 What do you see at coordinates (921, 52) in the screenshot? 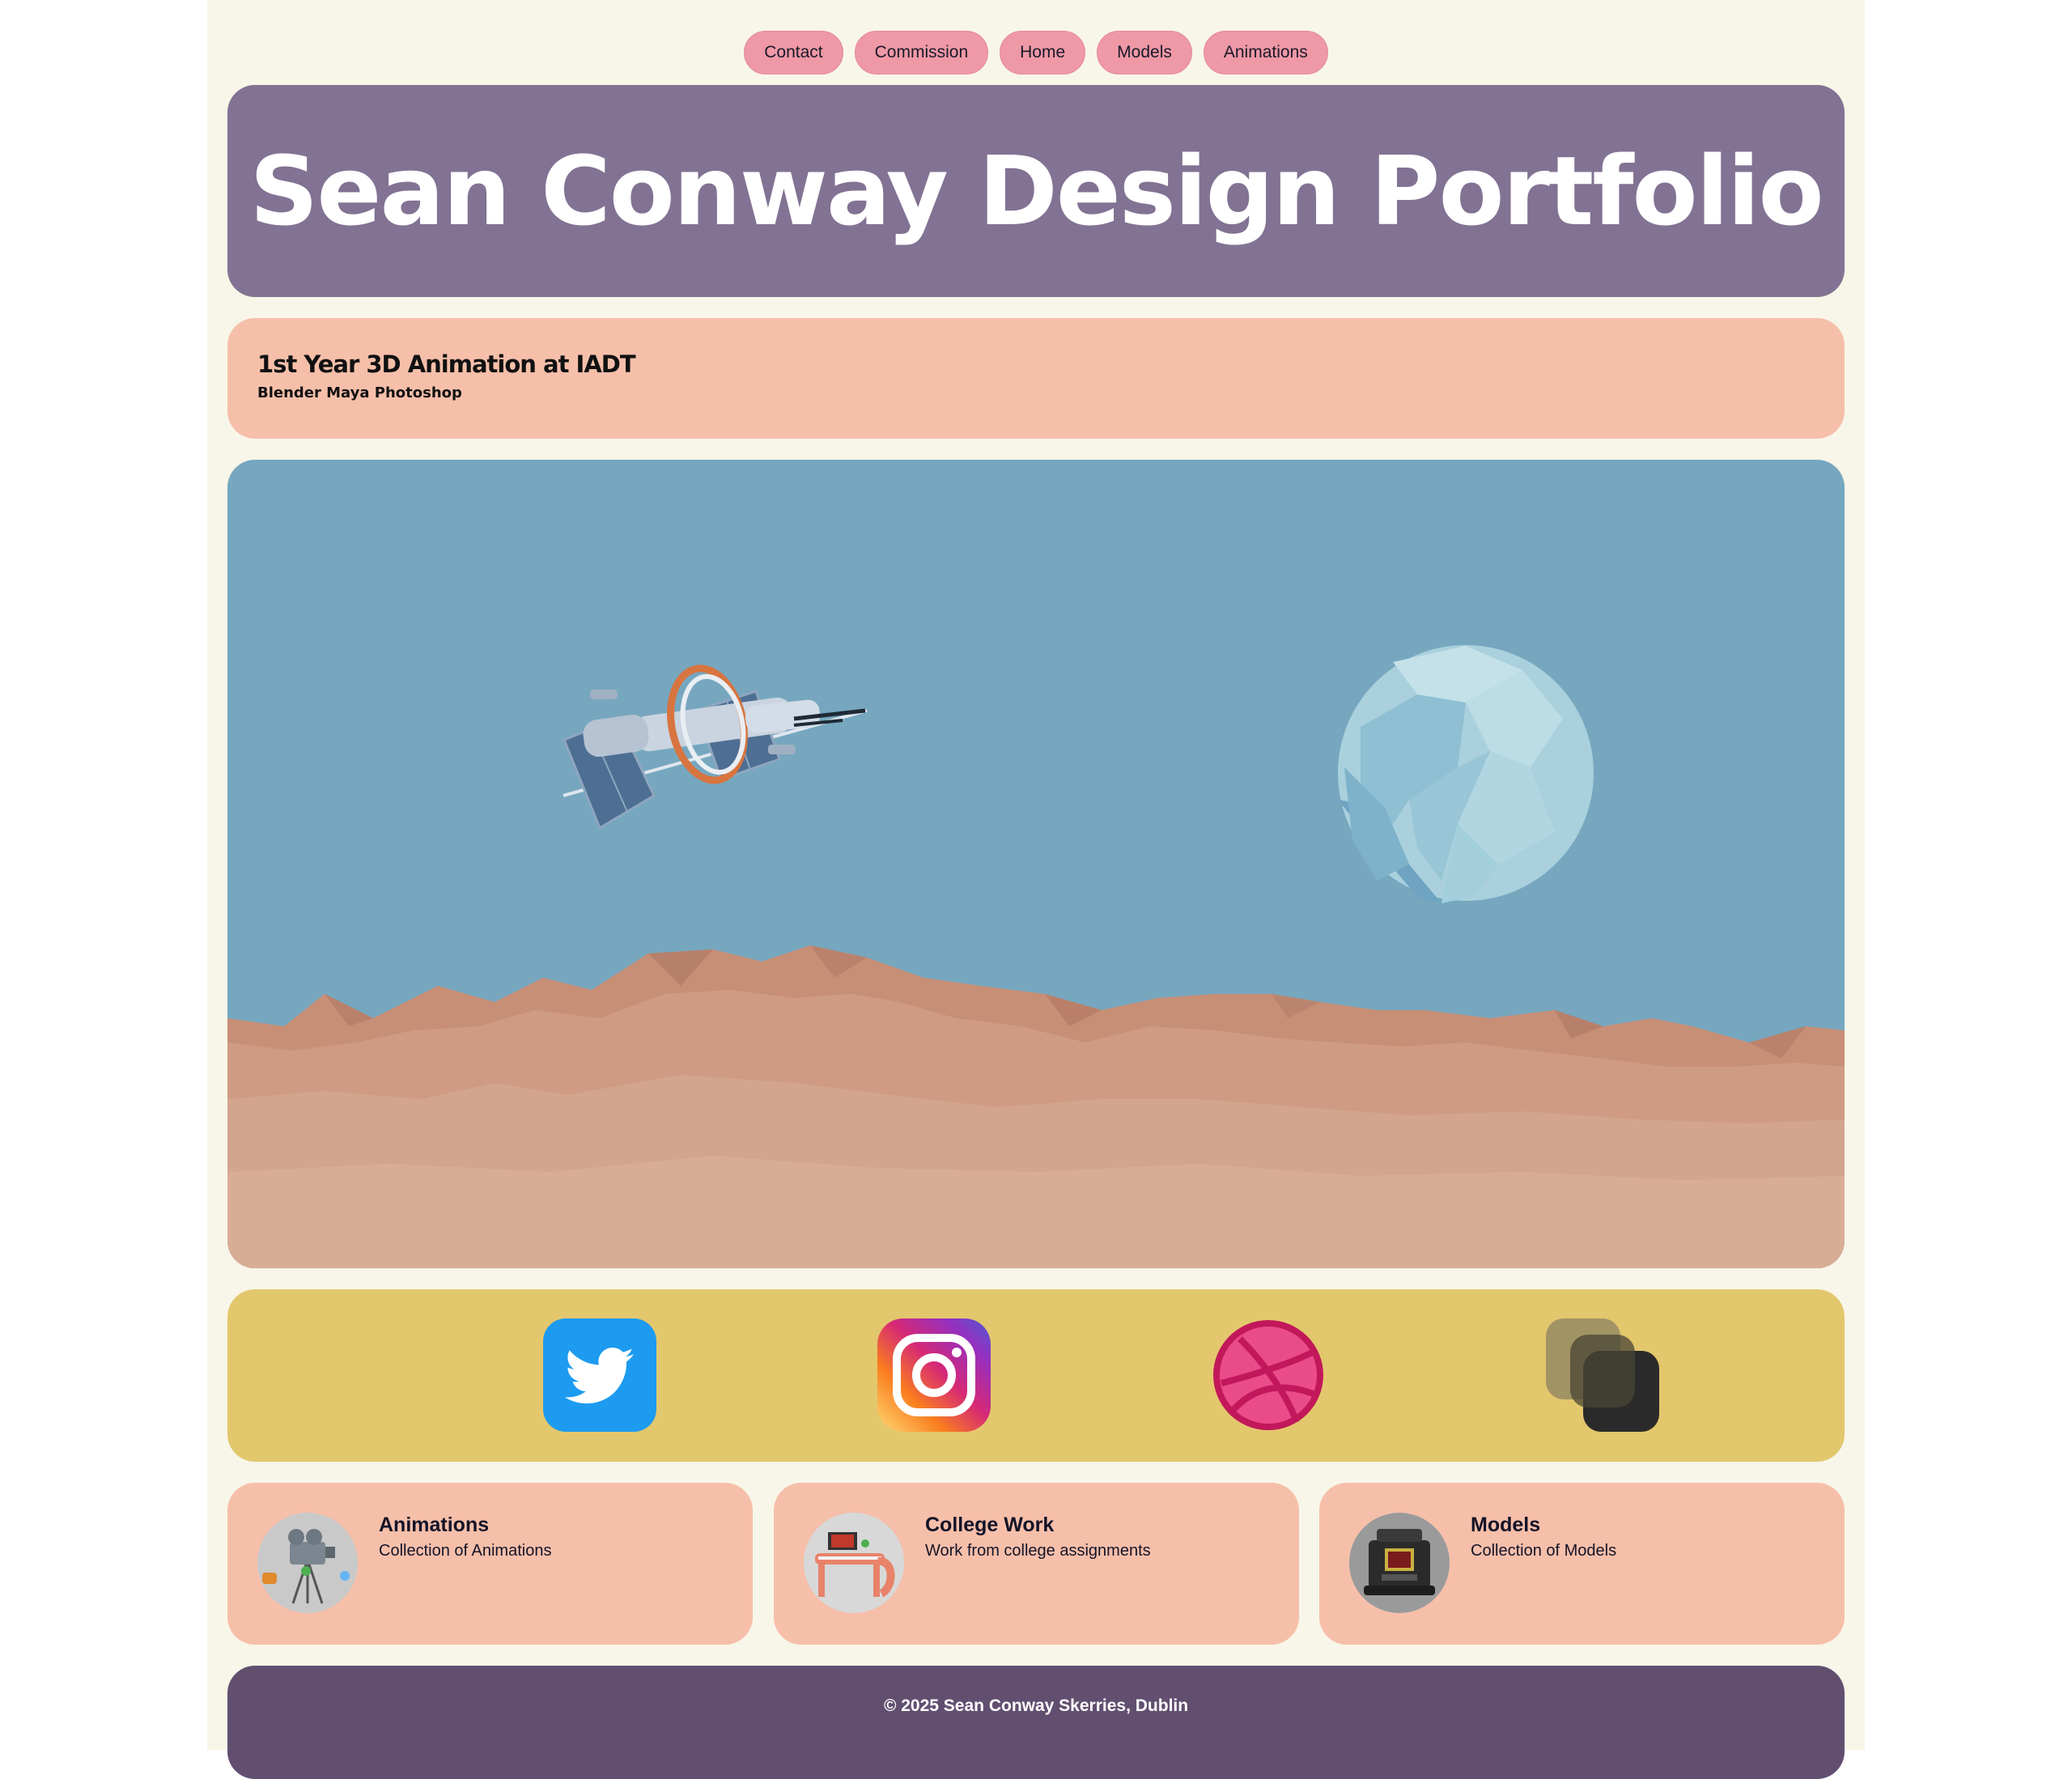
I see `nav-commission-button: Commission` at bounding box center [921, 52].